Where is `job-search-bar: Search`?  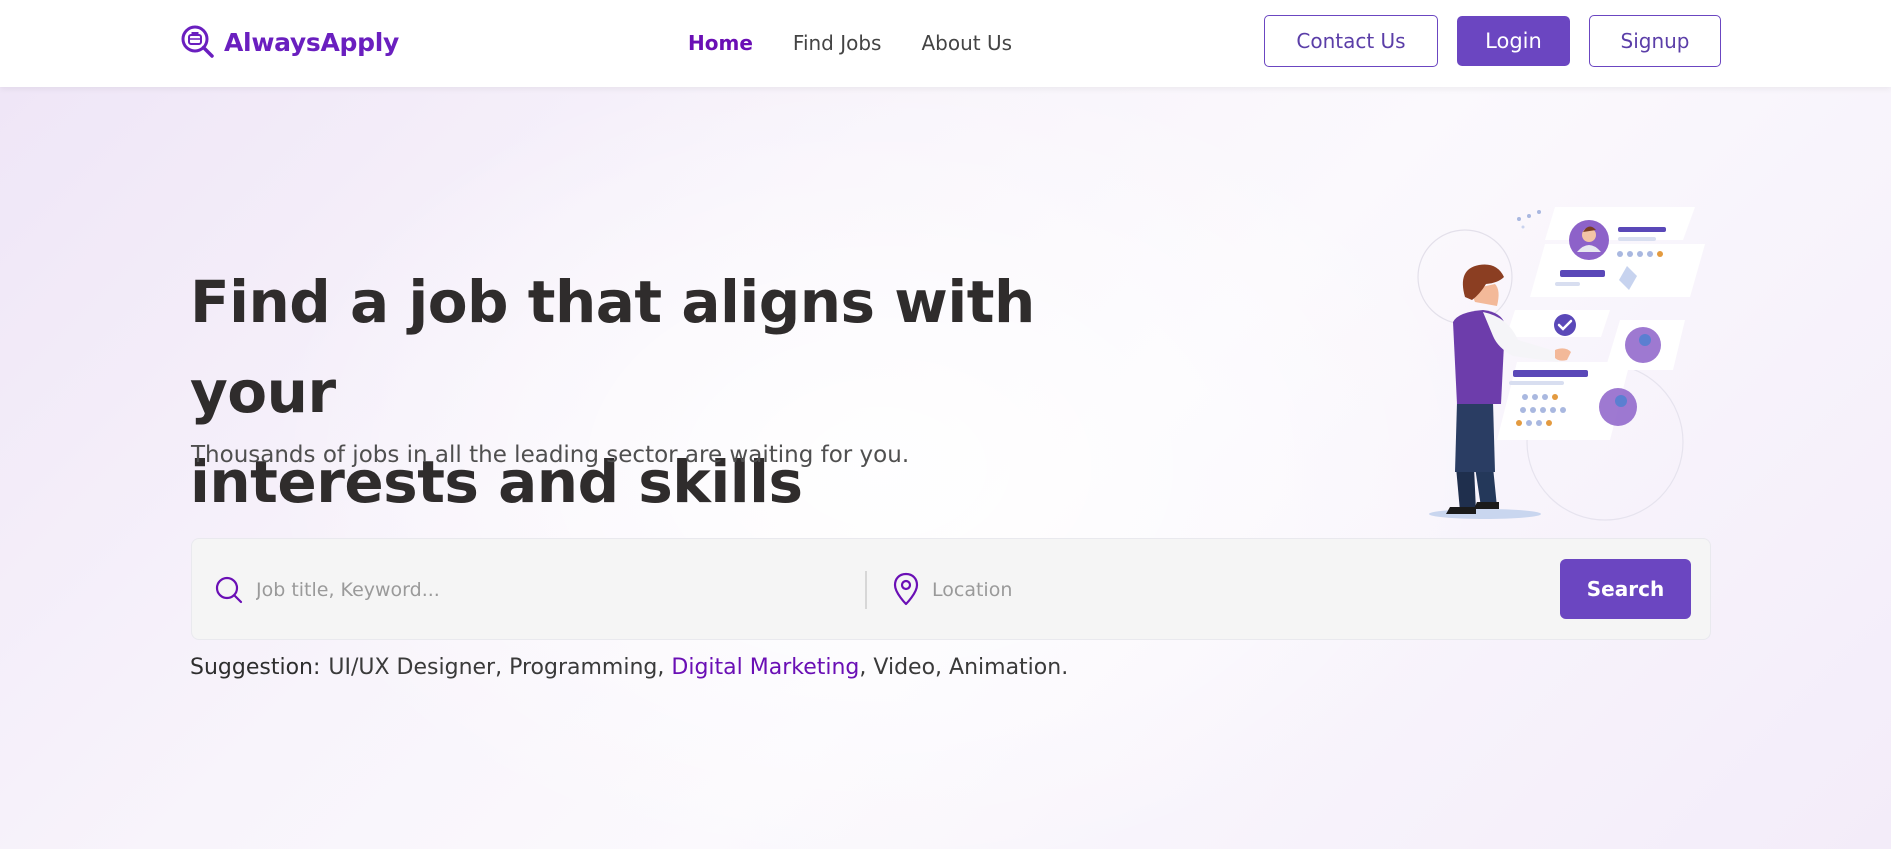
job-search-bar: Search is located at coordinates (951, 589).